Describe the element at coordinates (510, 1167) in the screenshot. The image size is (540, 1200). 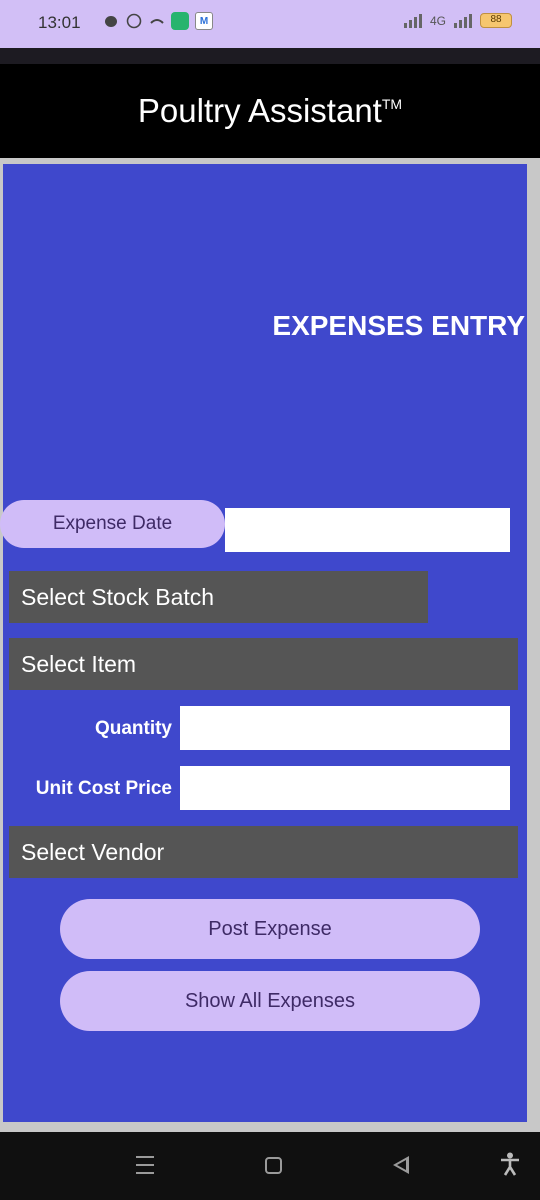
I see `accessibility-icon` at that location.